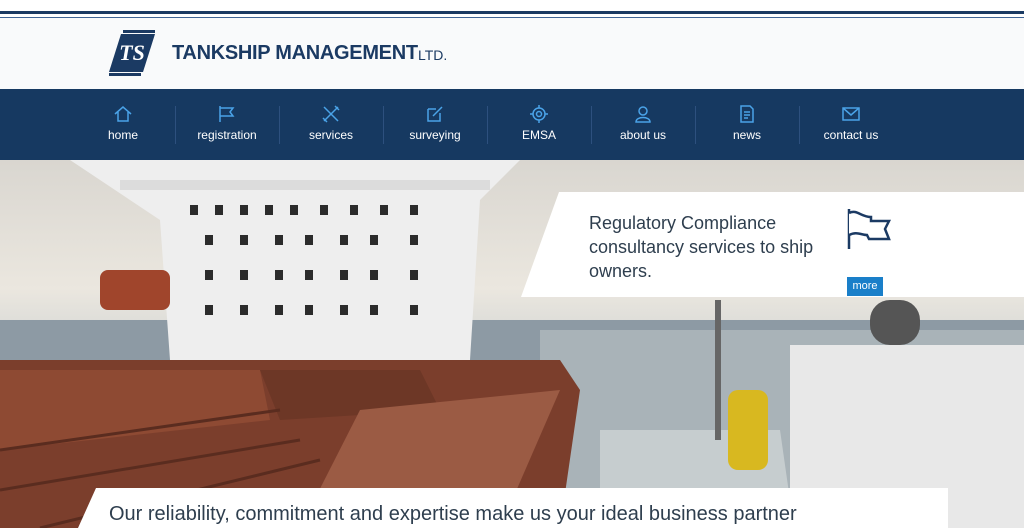  What do you see at coordinates (227, 135) in the screenshot?
I see `nav-label-registration: registration` at bounding box center [227, 135].